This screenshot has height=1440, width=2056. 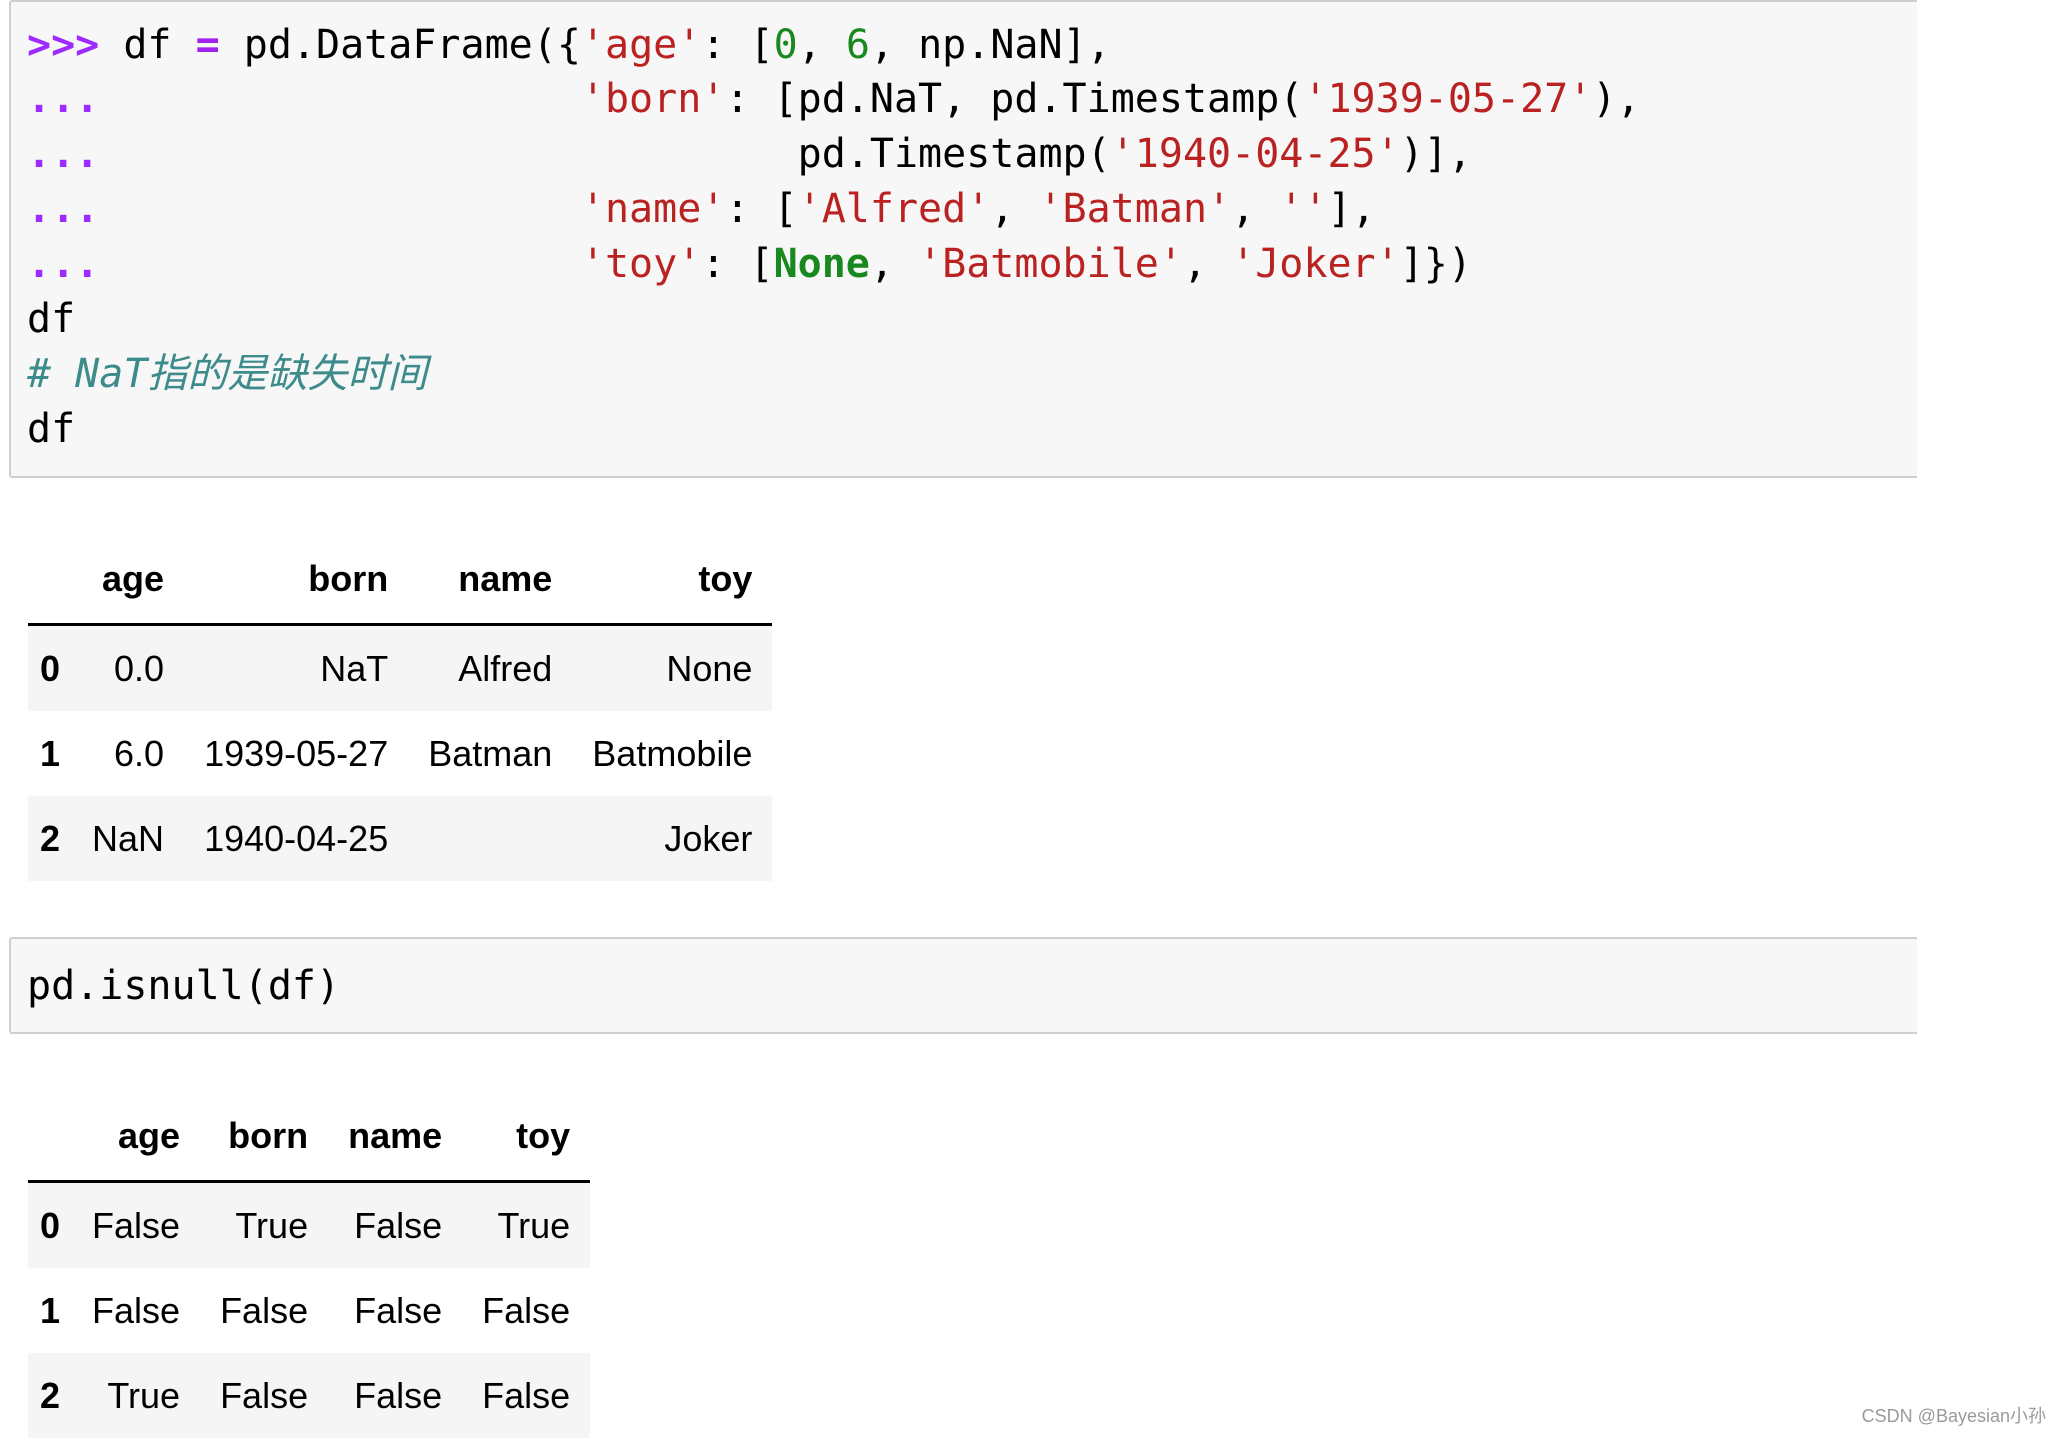 I want to click on code-token: # NaT指的是缺失时间, so click(x=227, y=374).